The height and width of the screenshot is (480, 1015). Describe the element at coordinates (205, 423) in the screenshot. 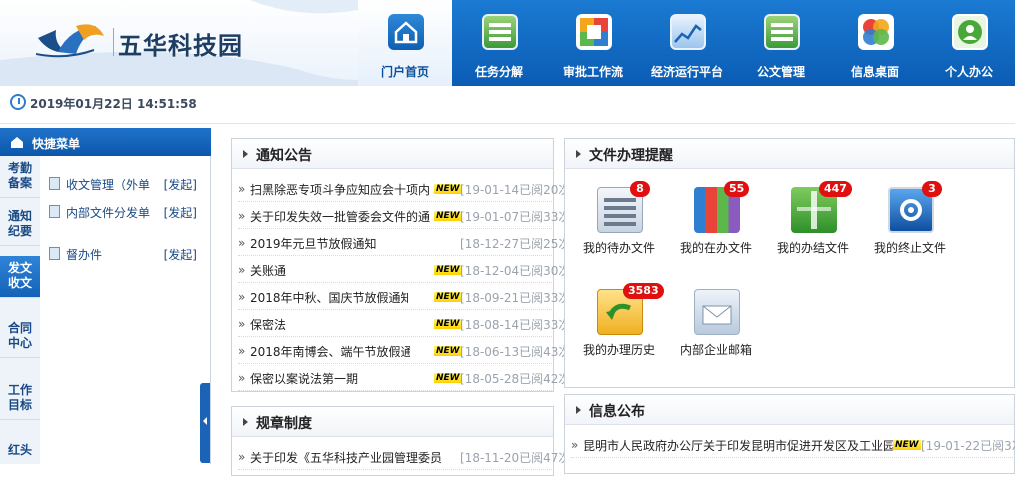

I see `sidebar-collapse-handle` at that location.